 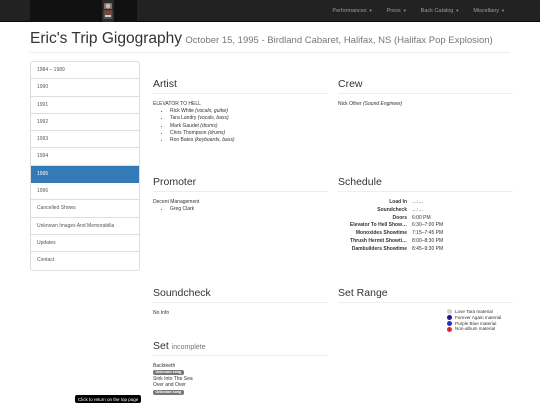 What do you see at coordinates (83, 11) in the screenshot?
I see `brand-logo-link` at bounding box center [83, 11].